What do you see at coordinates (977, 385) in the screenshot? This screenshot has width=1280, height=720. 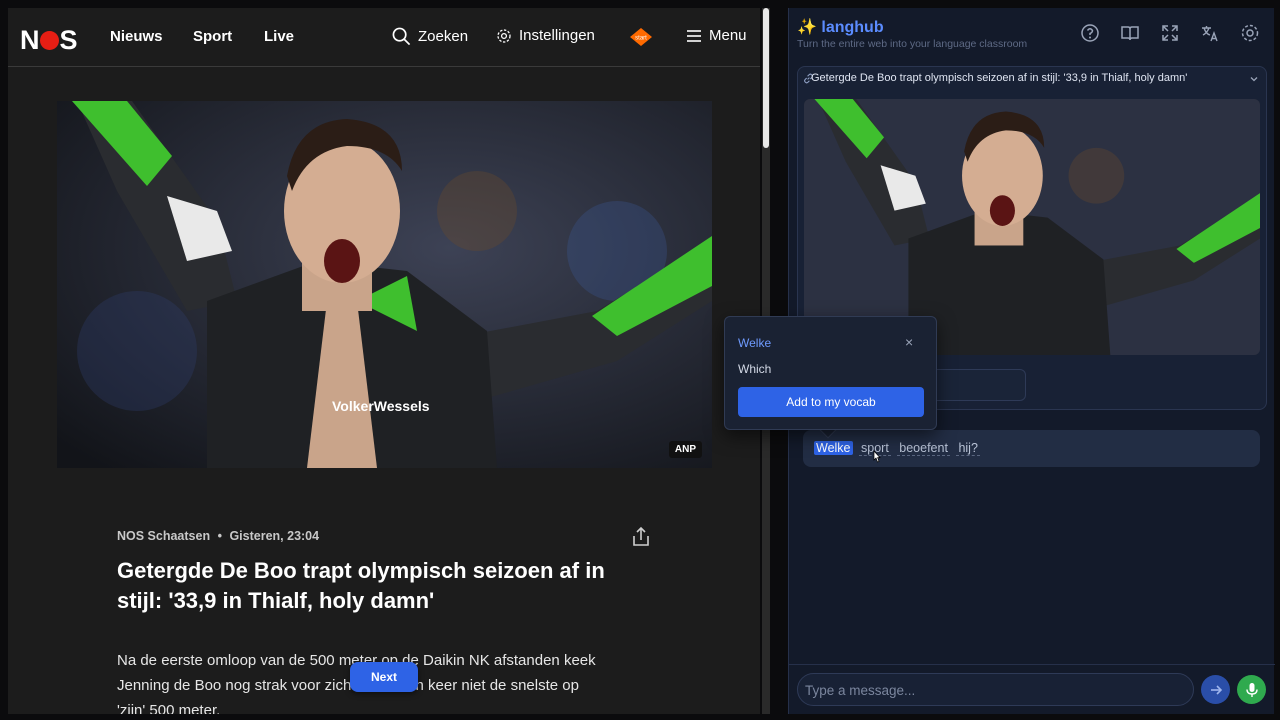 I see `card-action-button: ge` at bounding box center [977, 385].